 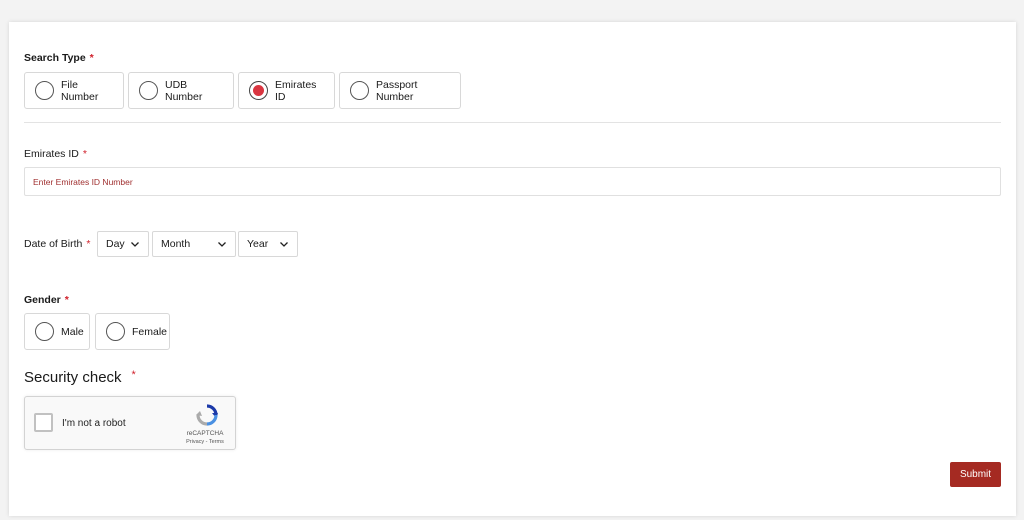 What do you see at coordinates (205, 433) in the screenshot?
I see `captcha-brand: reCAPTCHA` at bounding box center [205, 433].